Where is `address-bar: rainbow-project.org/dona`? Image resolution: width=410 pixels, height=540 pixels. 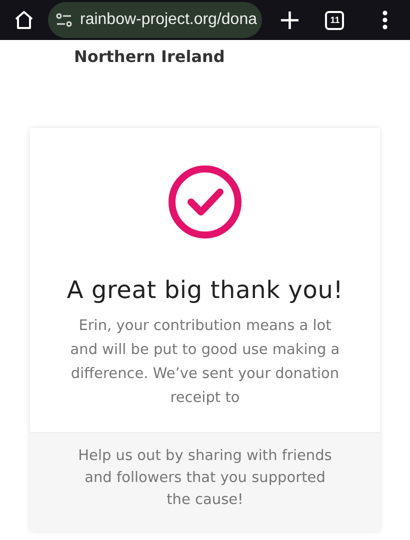 address-bar: rainbow-project.org/dona is located at coordinates (155, 20).